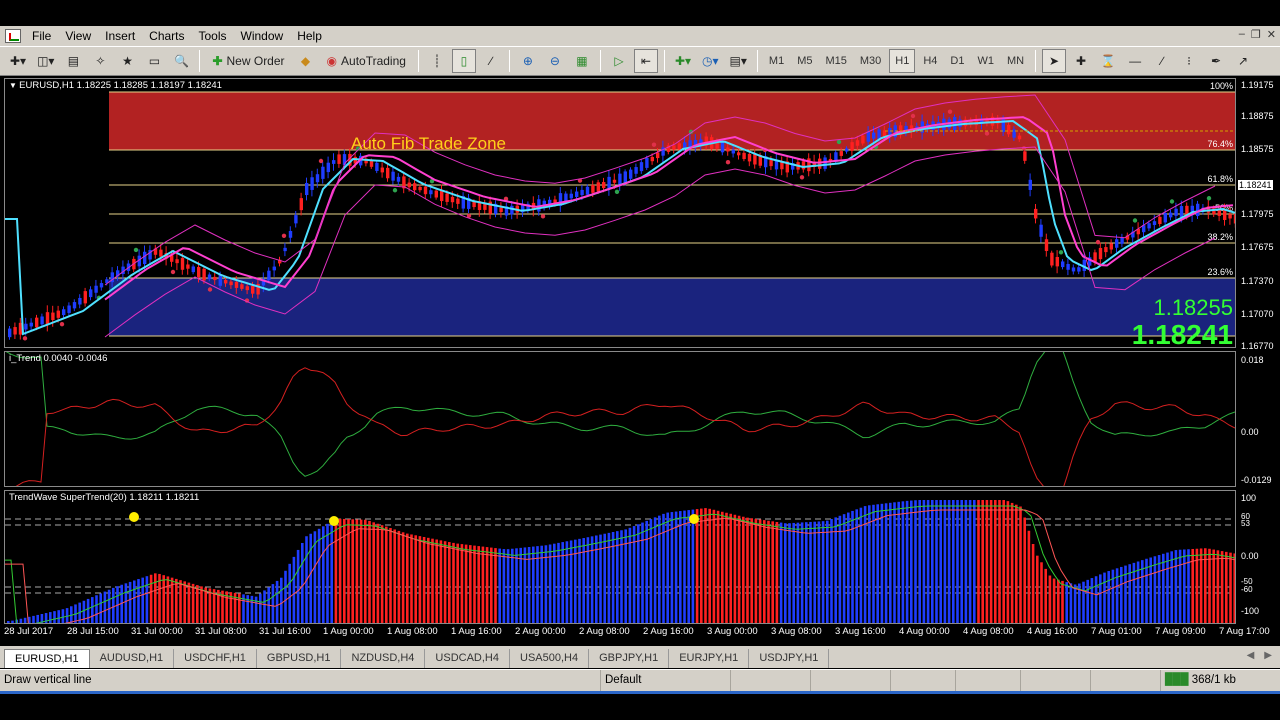  Describe the element at coordinates (14, 85) in the screenshot. I see `collapse-arrow-icon: ▼` at that location.